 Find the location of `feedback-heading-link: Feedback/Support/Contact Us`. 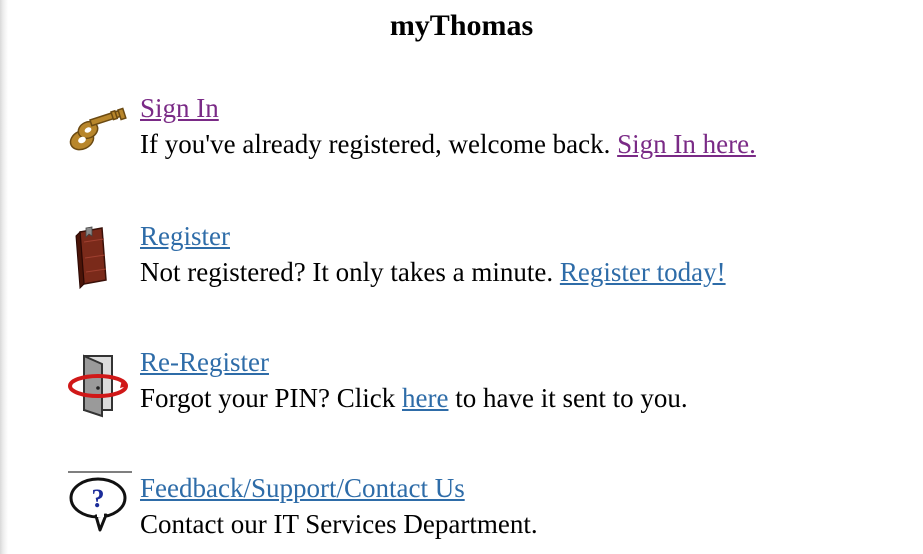

feedback-heading-link: Feedback/Support/Contact Us is located at coordinates (302, 488).